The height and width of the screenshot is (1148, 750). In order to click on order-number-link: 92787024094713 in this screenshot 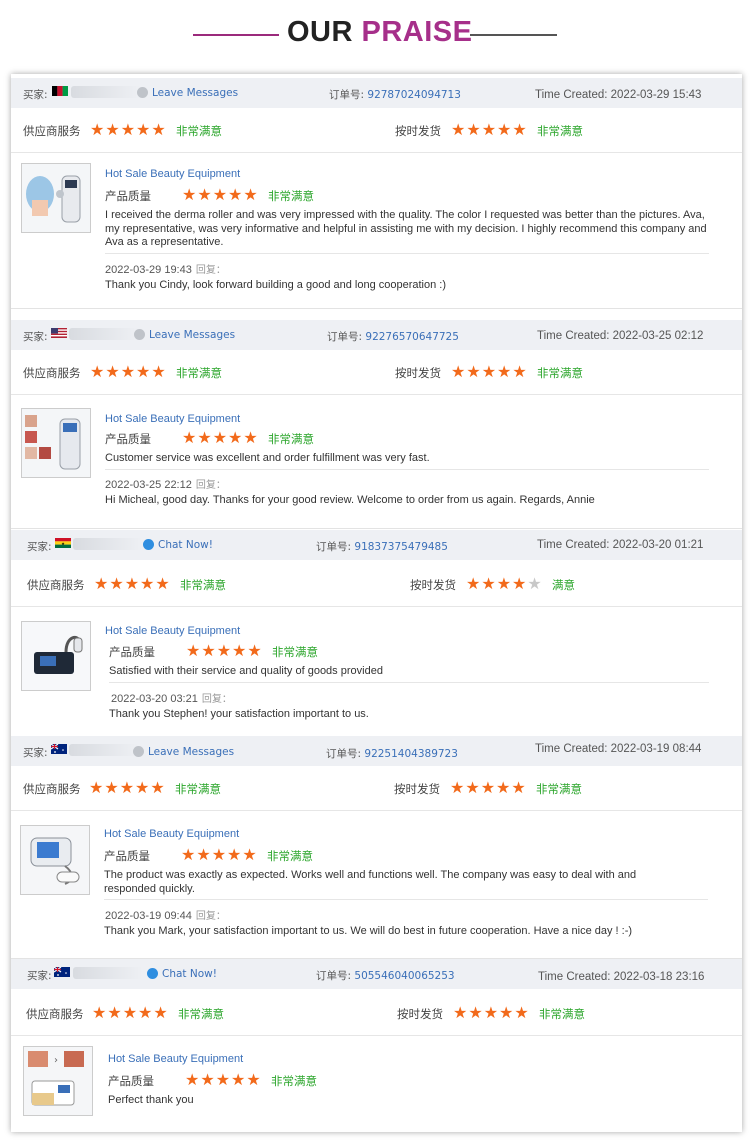, I will do `click(414, 95)`.